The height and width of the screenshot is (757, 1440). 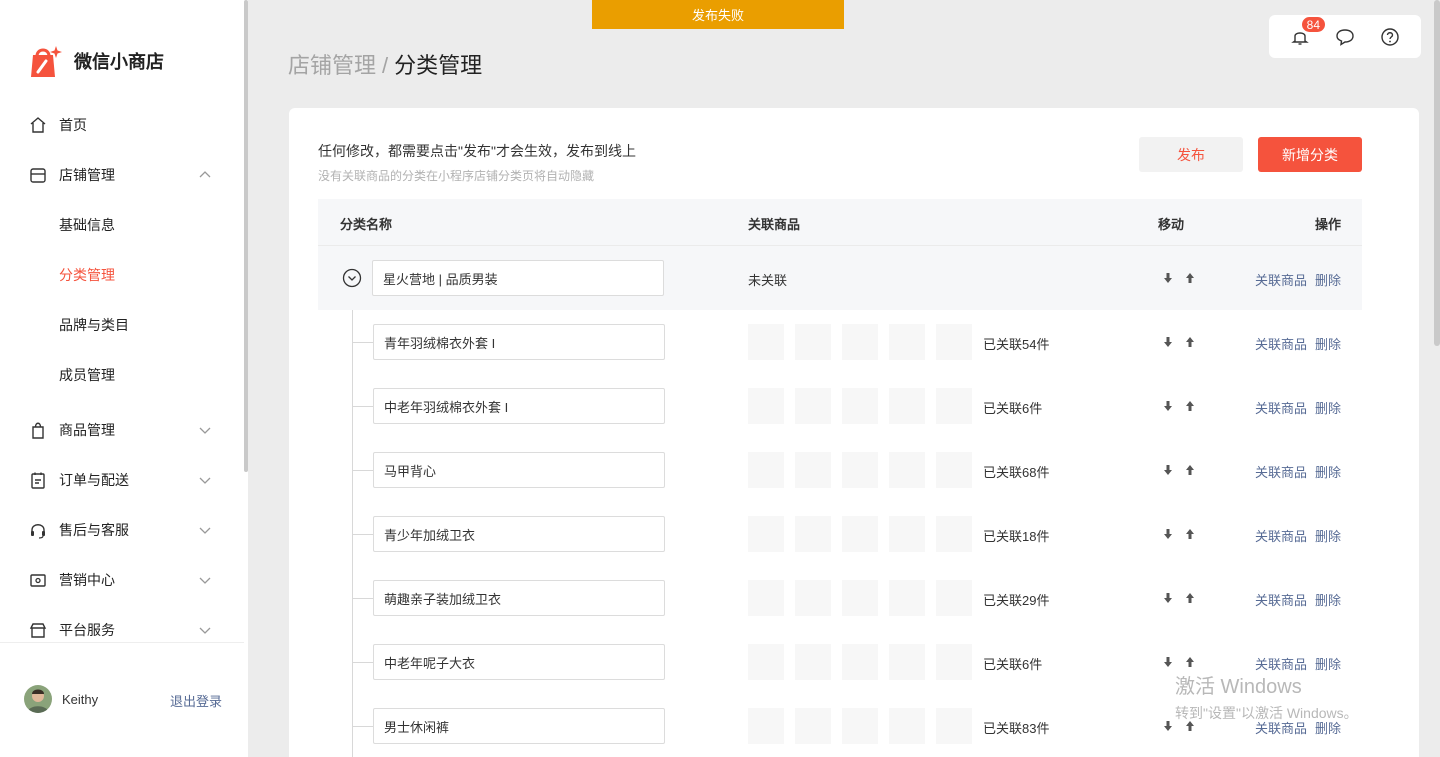 I want to click on add-category-button: 新增分类, so click(x=1310, y=154).